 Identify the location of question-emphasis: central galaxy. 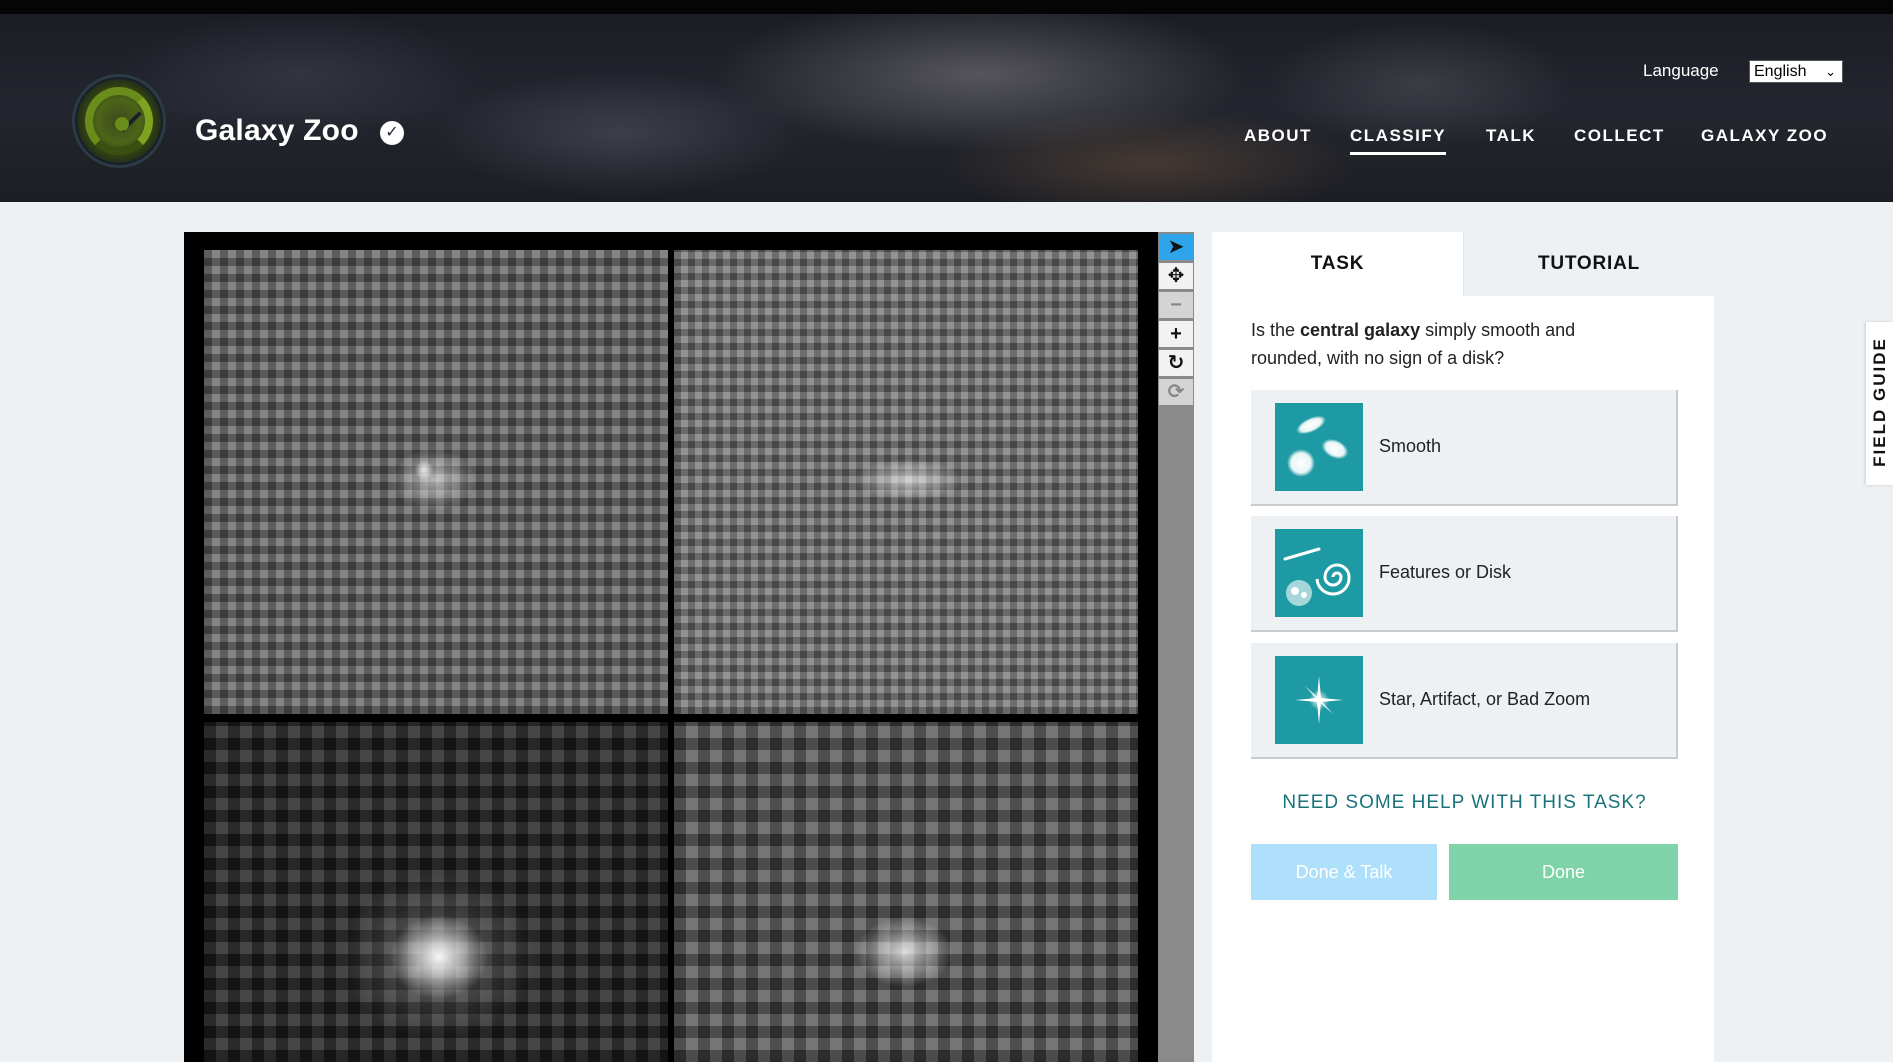
(1360, 330).